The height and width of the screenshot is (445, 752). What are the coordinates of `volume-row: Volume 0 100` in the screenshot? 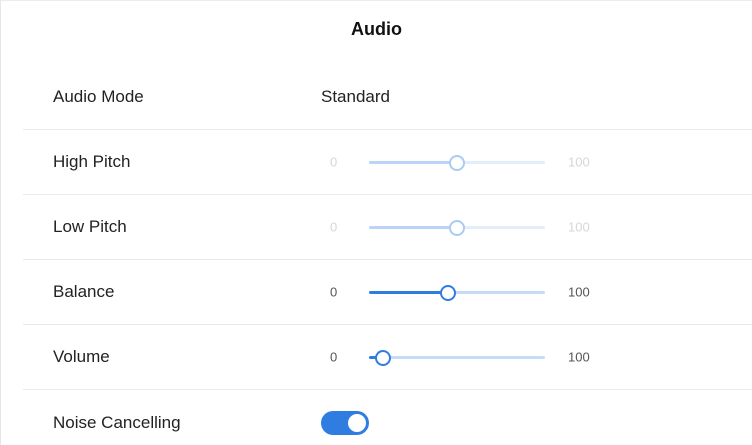 It's located at (387, 357).